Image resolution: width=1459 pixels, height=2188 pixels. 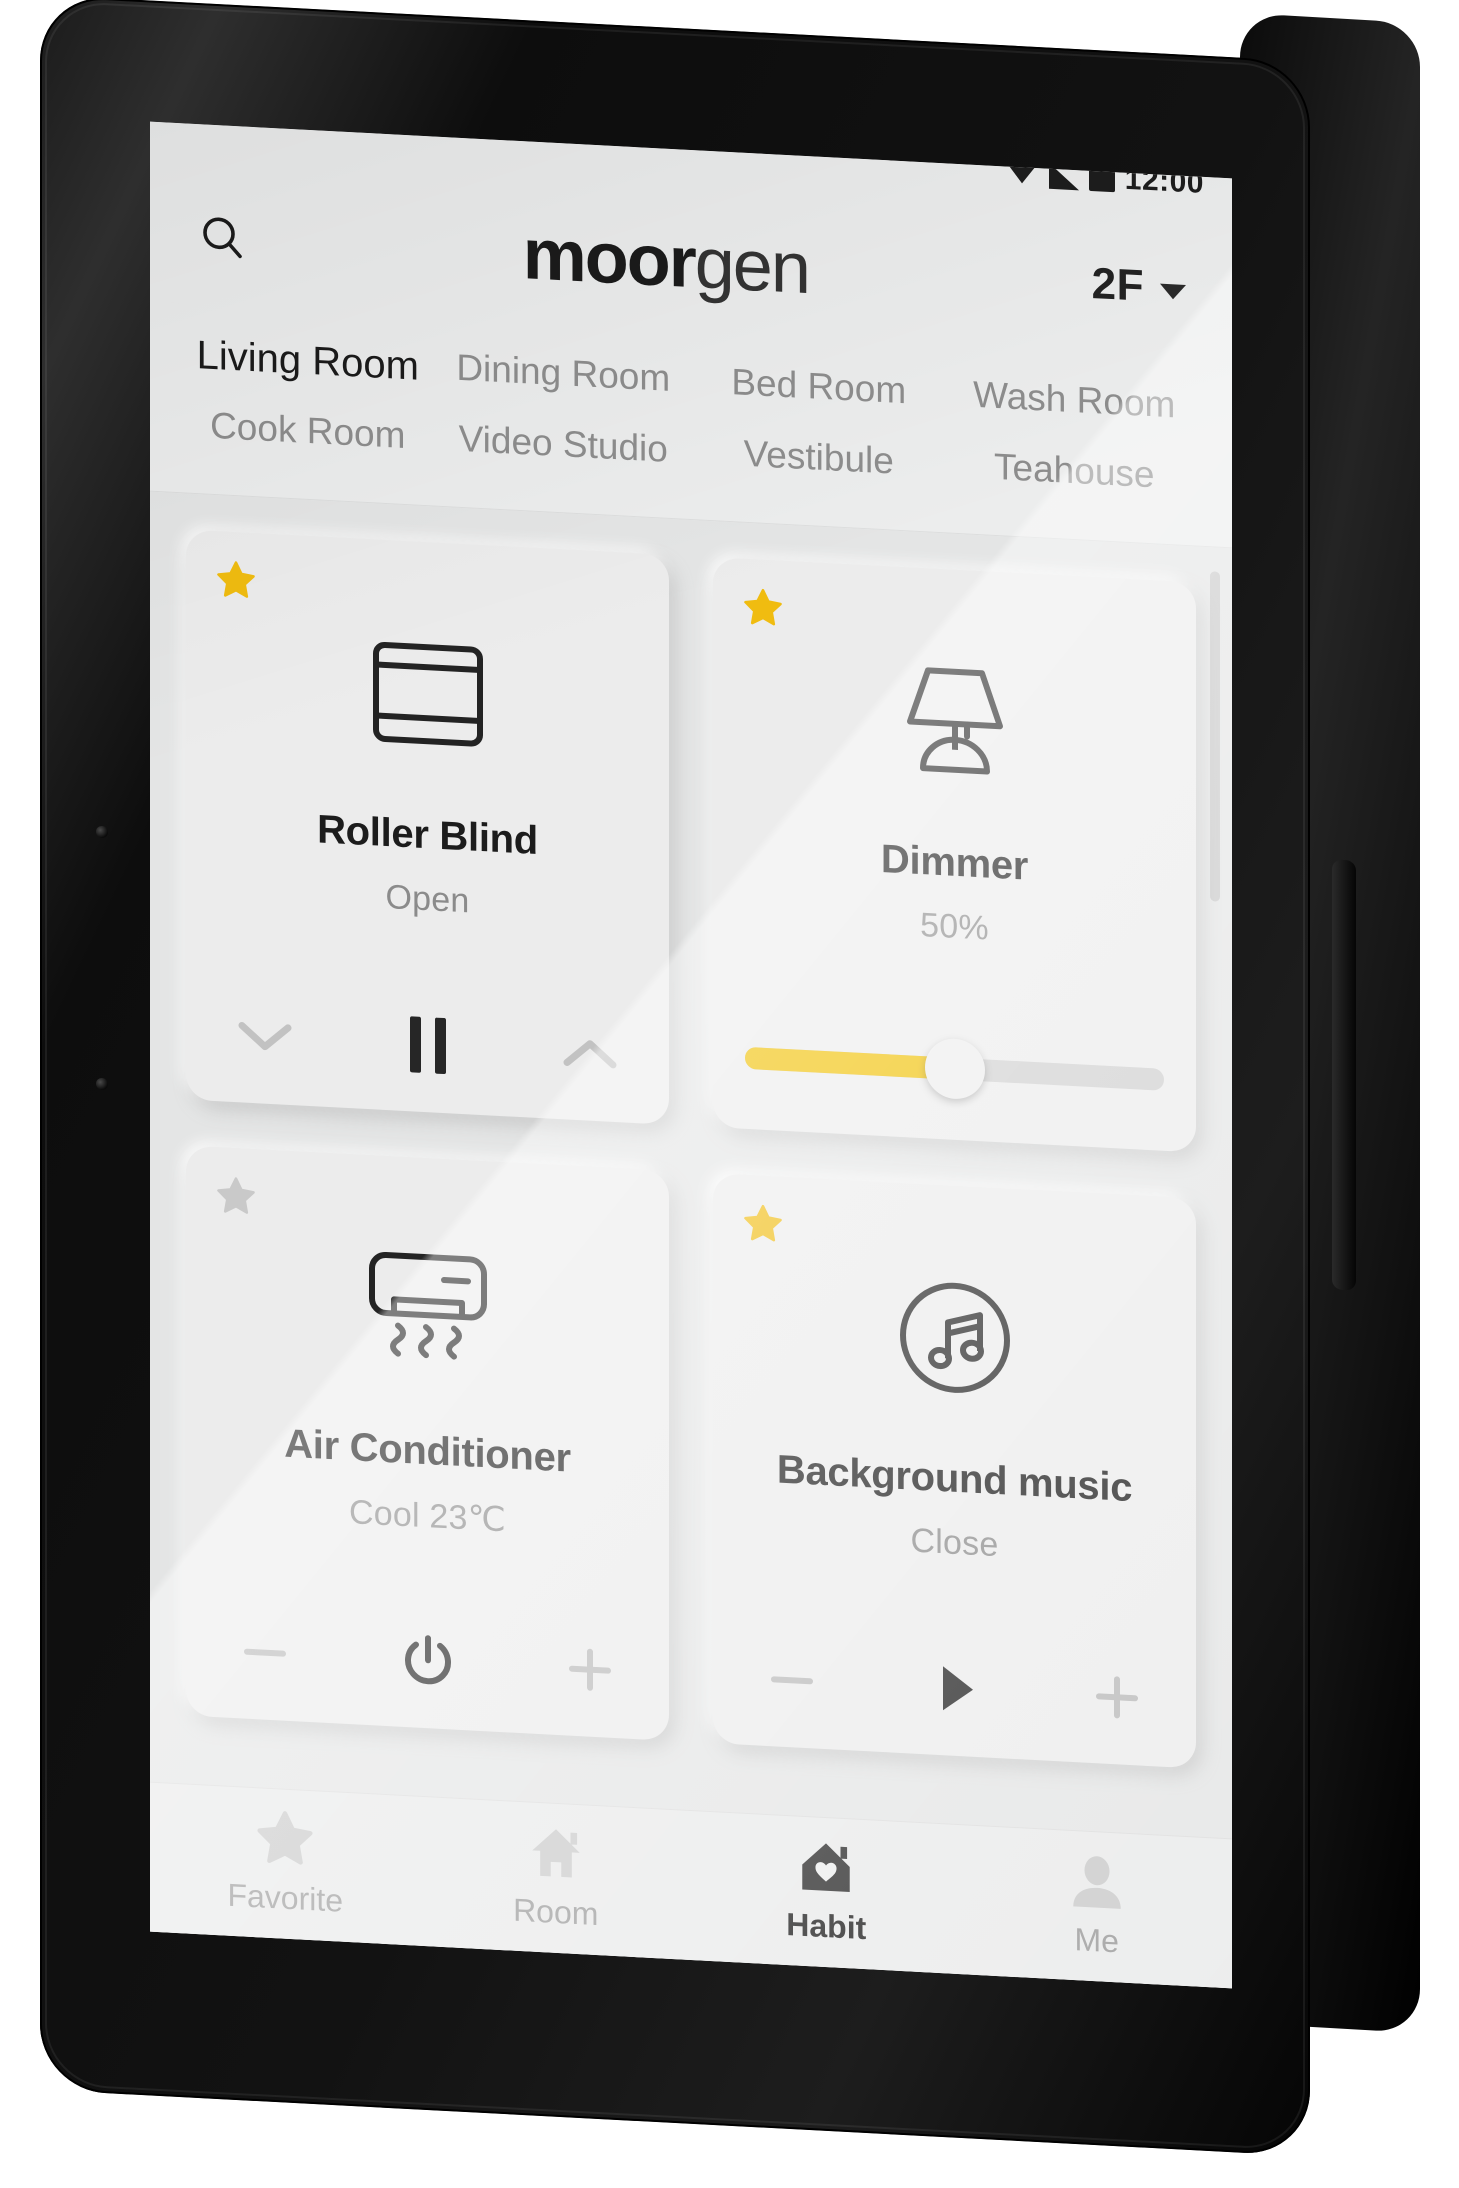 I want to click on device-name: Background music, so click(x=954, y=1478).